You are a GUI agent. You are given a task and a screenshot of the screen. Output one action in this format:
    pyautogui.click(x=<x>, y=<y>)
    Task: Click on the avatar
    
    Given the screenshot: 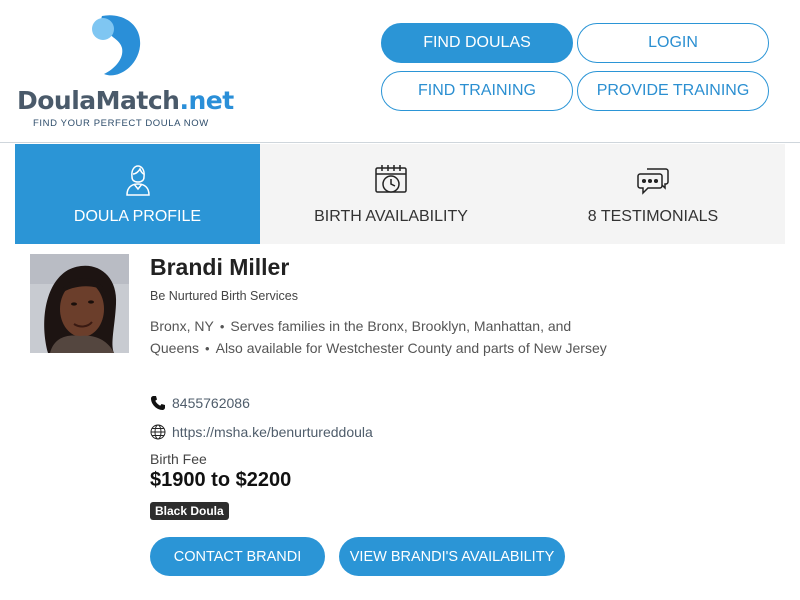 What is the action you would take?
    pyautogui.click(x=79, y=303)
    